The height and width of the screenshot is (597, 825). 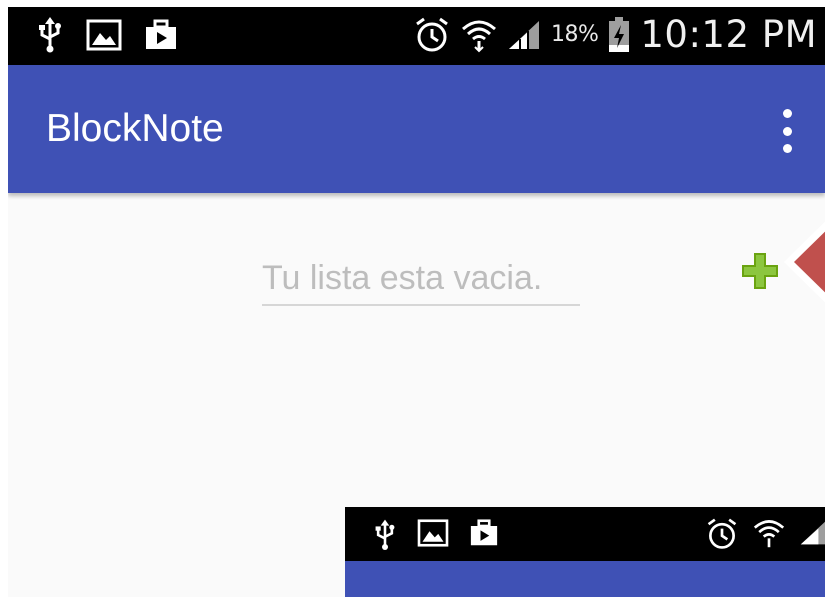 What do you see at coordinates (804, 262) in the screenshot?
I see `callout-arrow` at bounding box center [804, 262].